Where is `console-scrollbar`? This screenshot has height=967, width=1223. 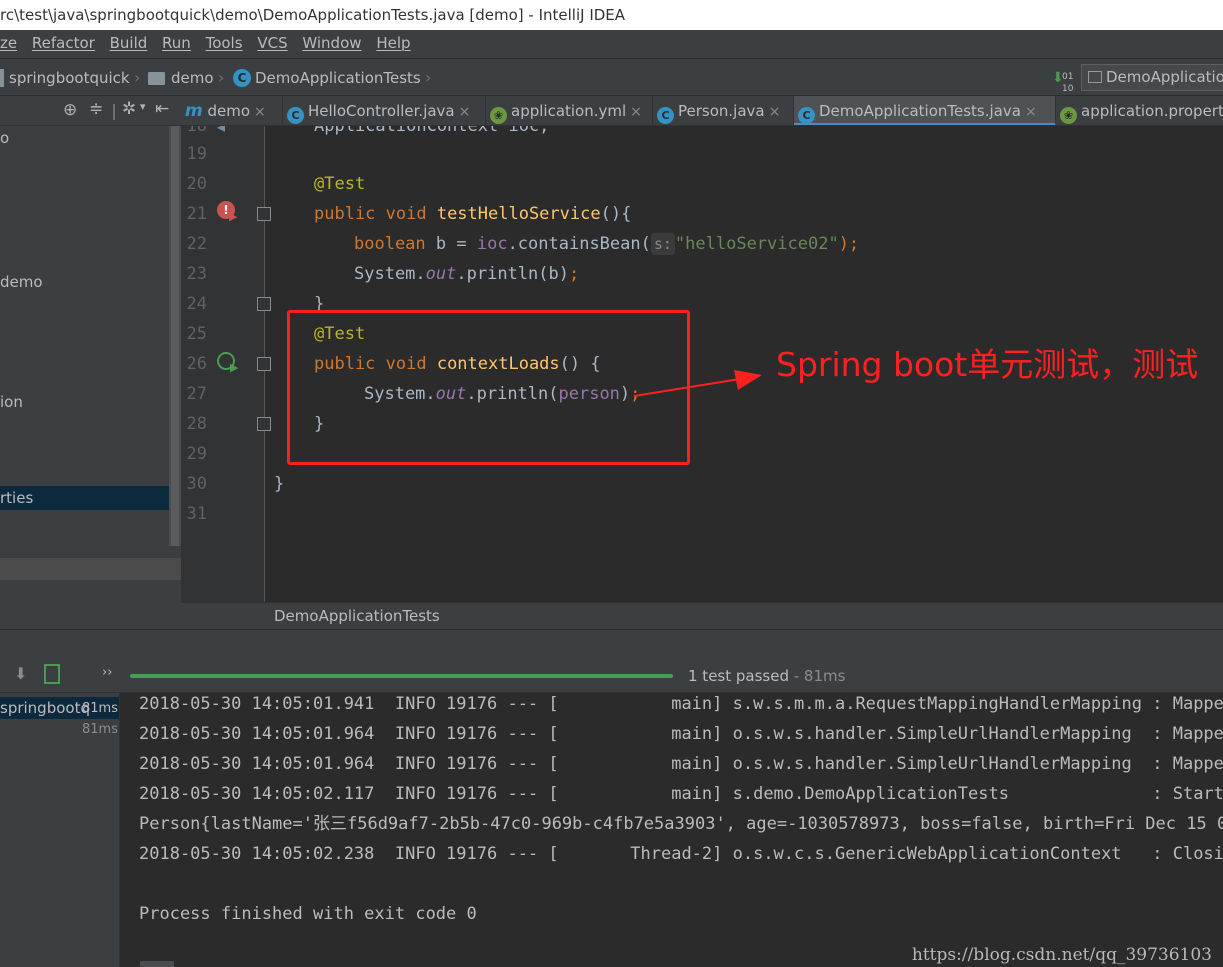
console-scrollbar is located at coordinates (157, 964).